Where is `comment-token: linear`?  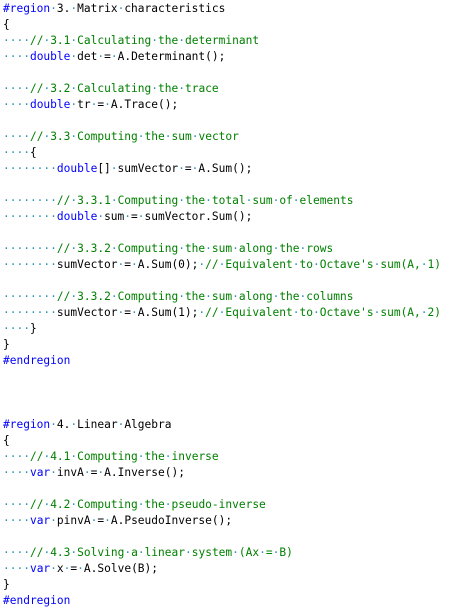 comment-token: linear is located at coordinates (164, 552).